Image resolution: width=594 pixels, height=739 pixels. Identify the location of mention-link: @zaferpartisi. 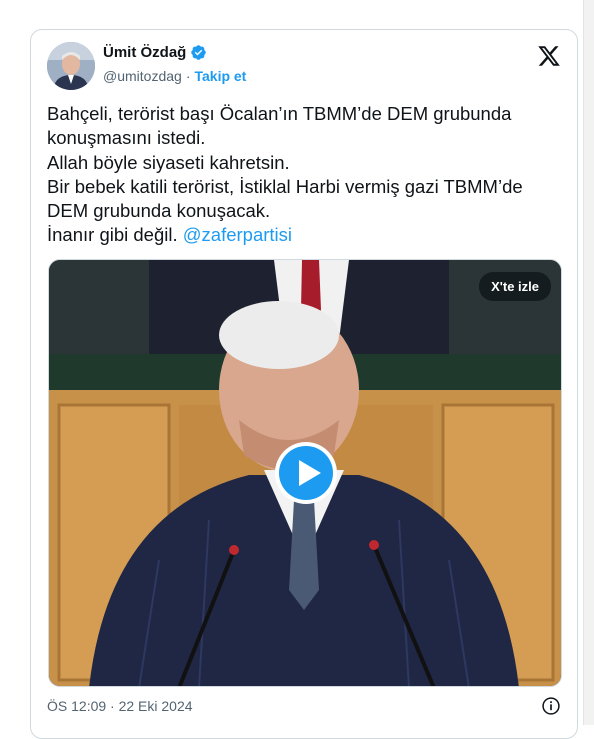
(237, 234).